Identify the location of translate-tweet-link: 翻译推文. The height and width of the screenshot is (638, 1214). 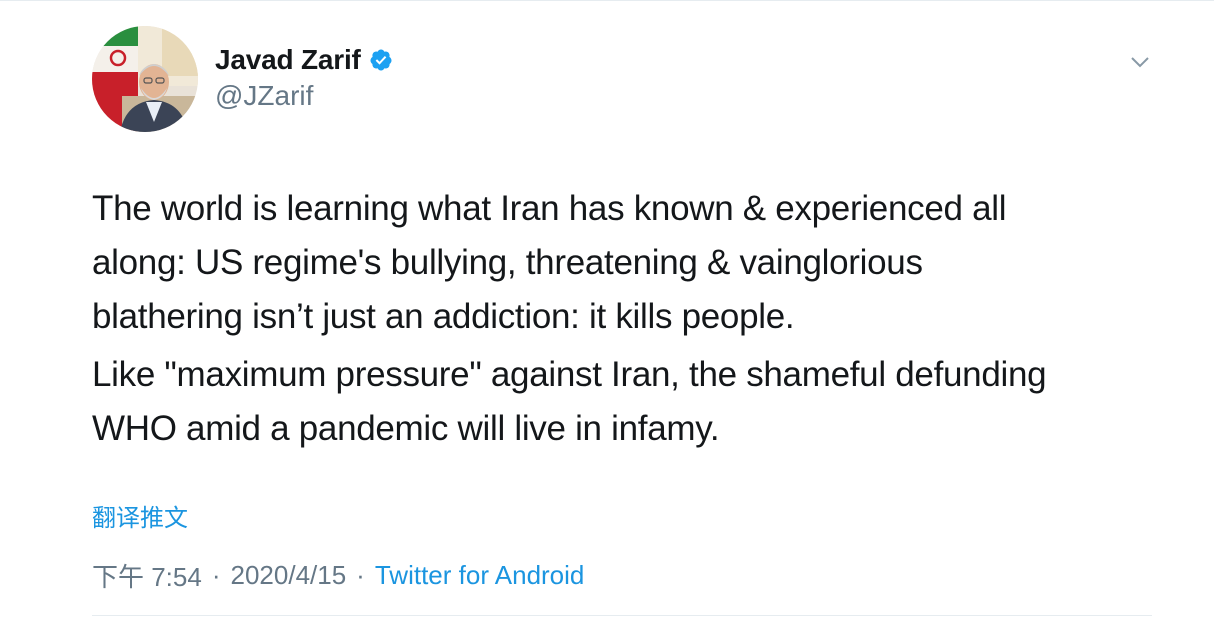
(140, 515).